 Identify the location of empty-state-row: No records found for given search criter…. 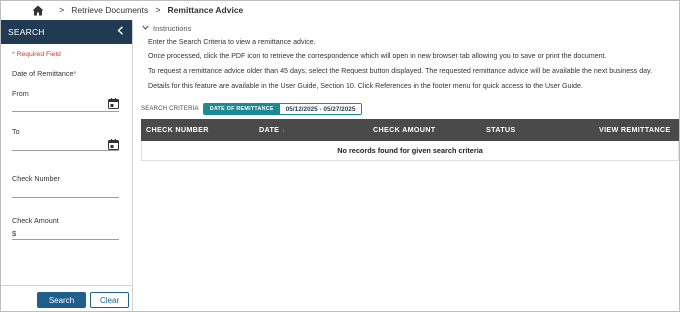
(410, 151).